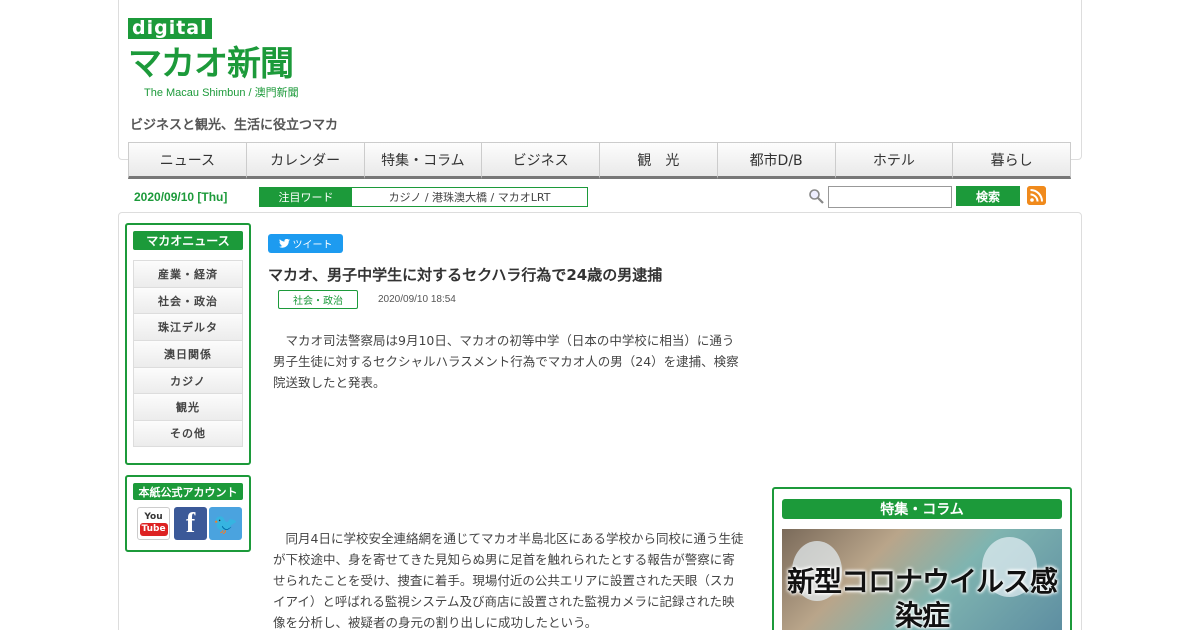 Image resolution: width=1200 pixels, height=630 pixels. What do you see at coordinates (306, 197) in the screenshot?
I see `keyword-label: 注目ワード` at bounding box center [306, 197].